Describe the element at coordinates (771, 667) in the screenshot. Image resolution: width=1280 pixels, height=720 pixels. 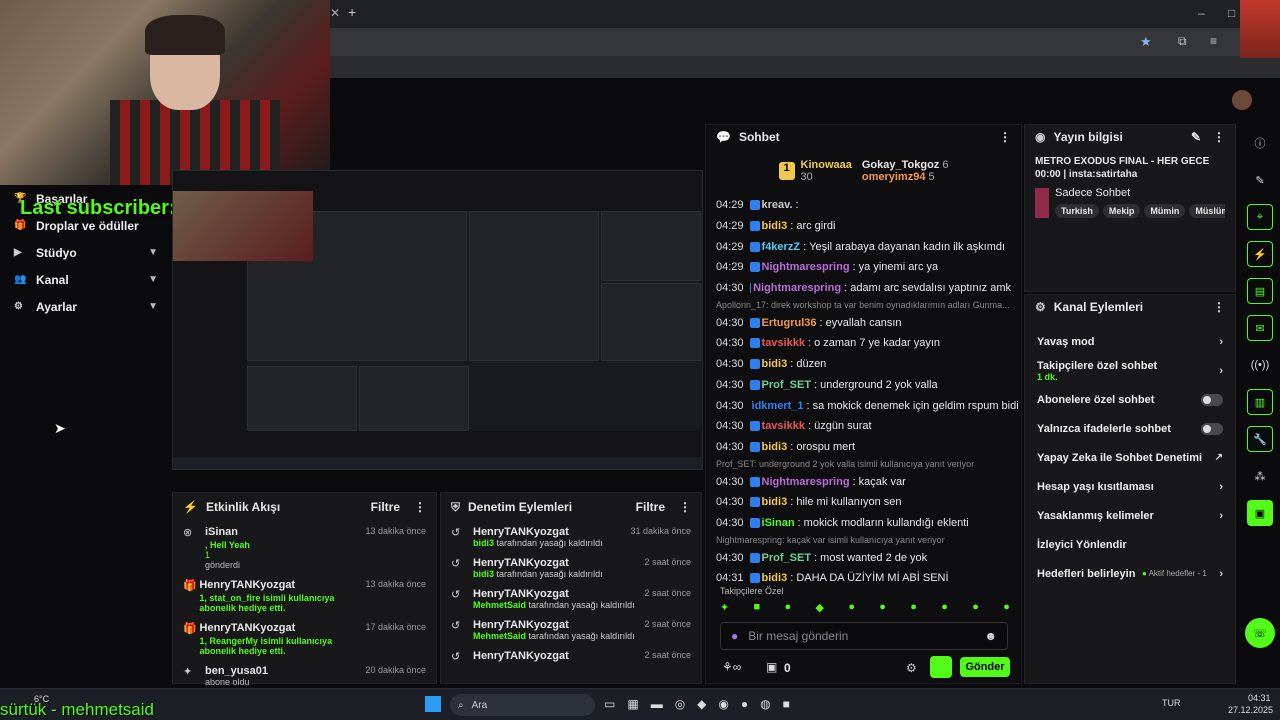
I see `gift-icon: ▣` at that location.